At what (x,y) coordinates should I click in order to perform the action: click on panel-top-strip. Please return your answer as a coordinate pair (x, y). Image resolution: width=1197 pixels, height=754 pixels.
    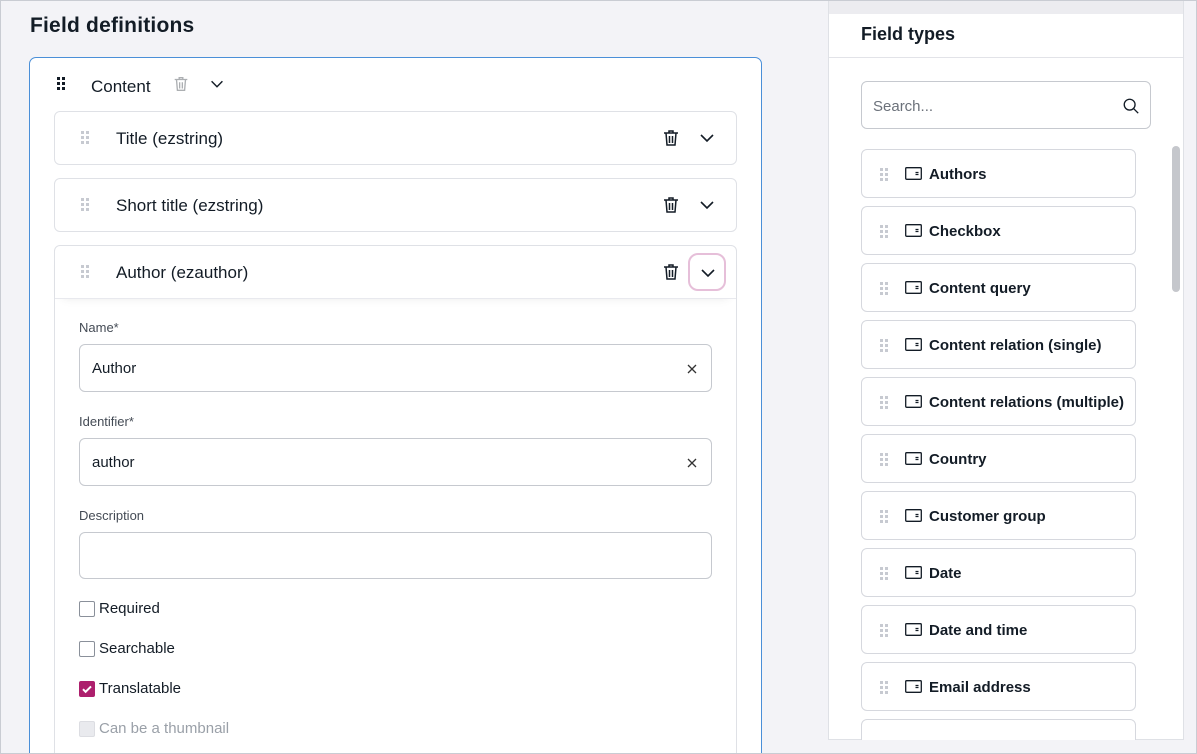
    Looking at the image, I should click on (1006, 7).